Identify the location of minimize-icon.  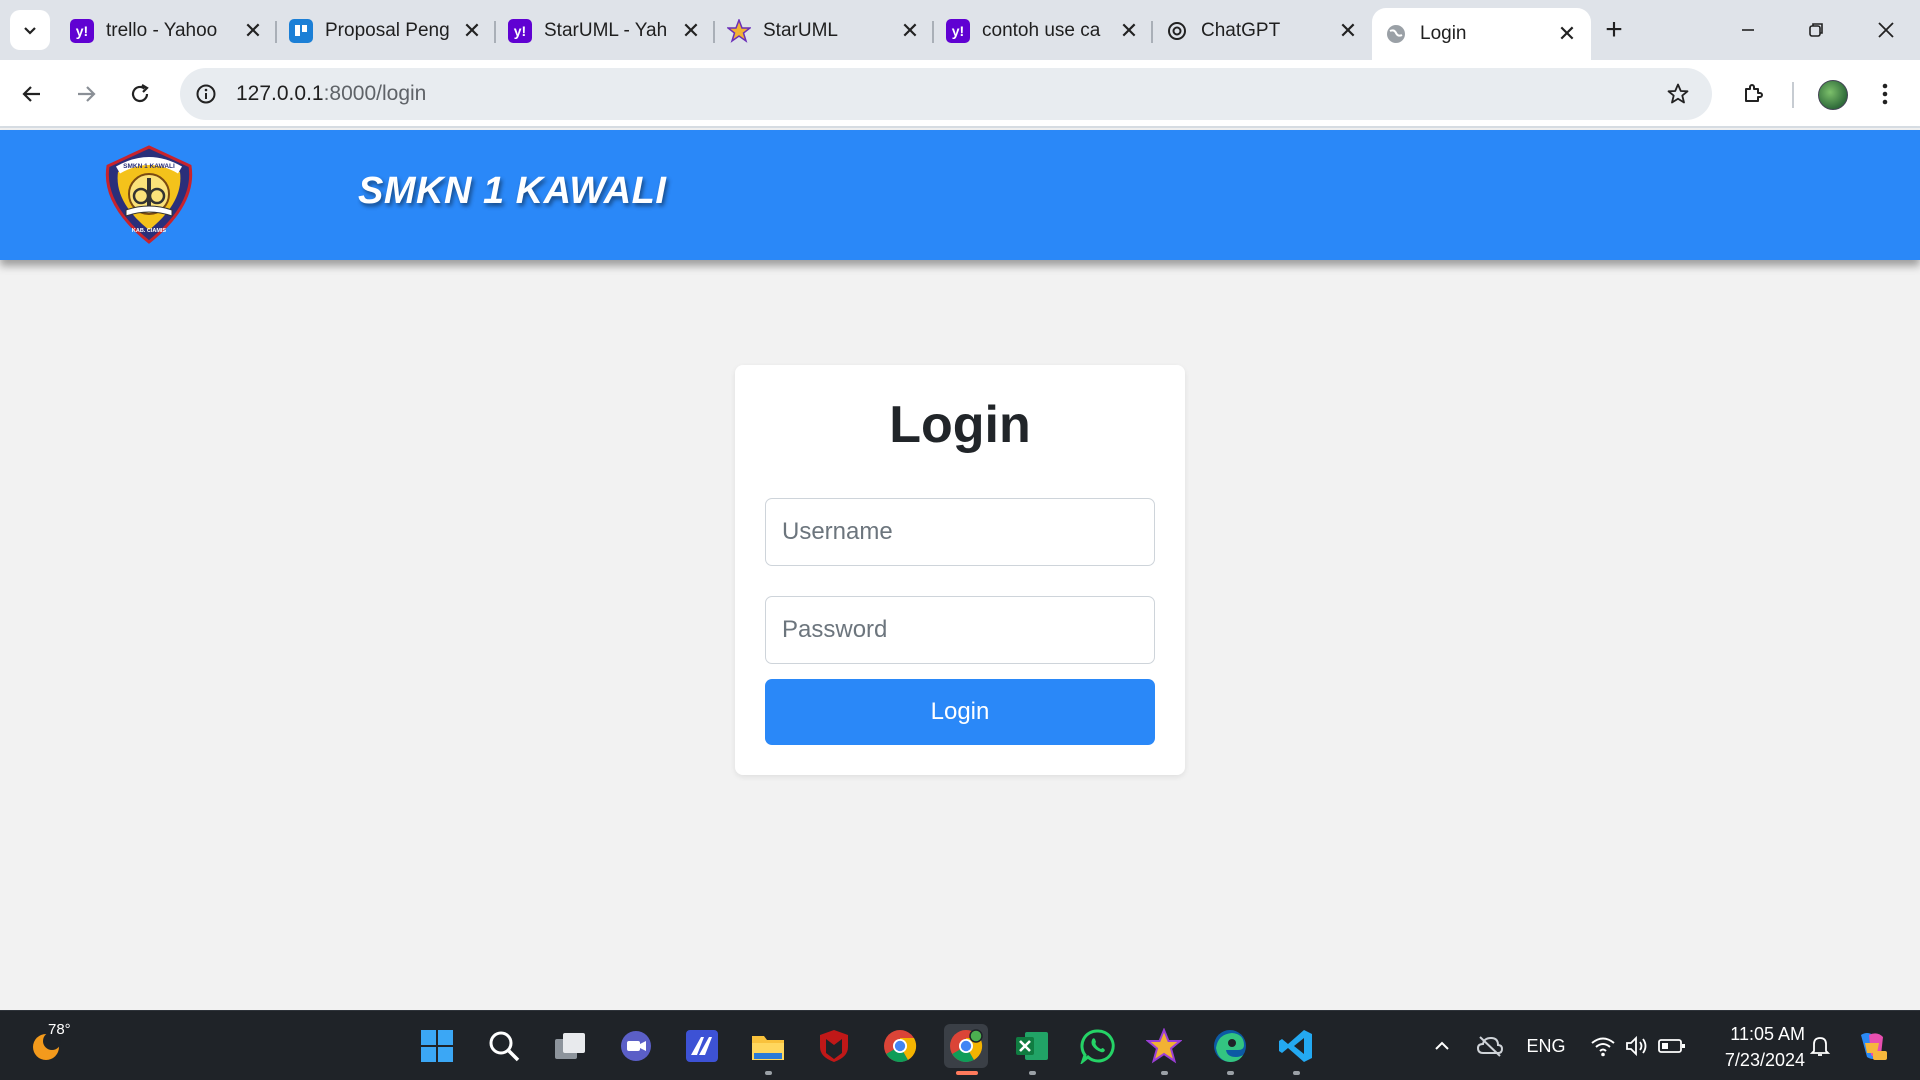
(1748, 30).